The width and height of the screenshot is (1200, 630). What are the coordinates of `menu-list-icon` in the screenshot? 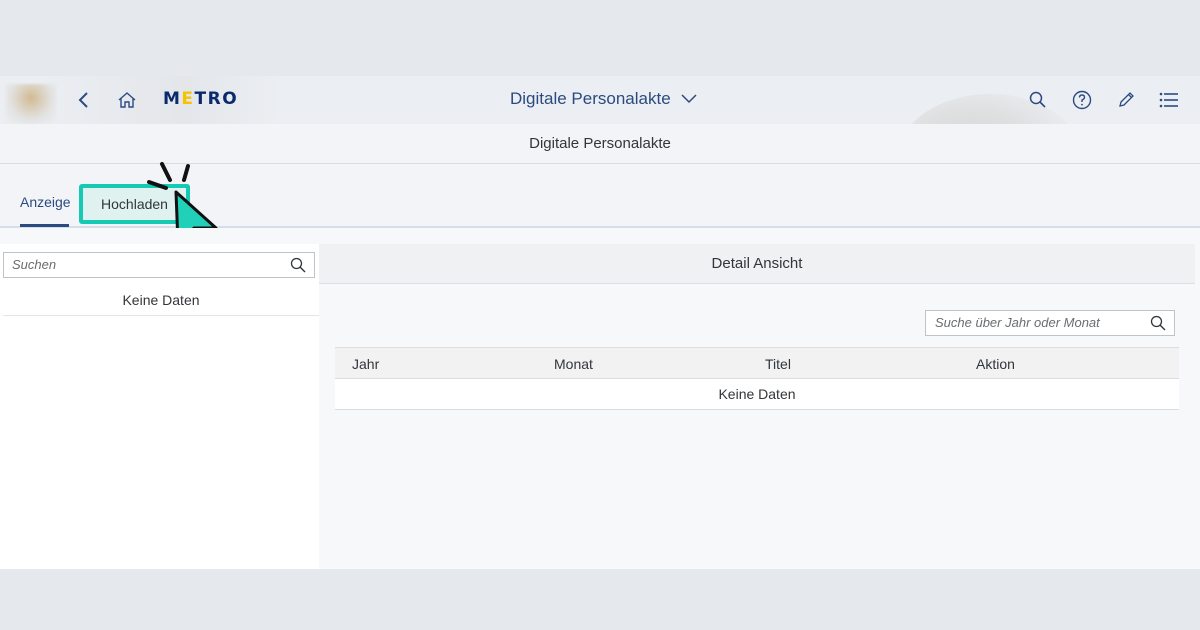 It's located at (1168, 100).